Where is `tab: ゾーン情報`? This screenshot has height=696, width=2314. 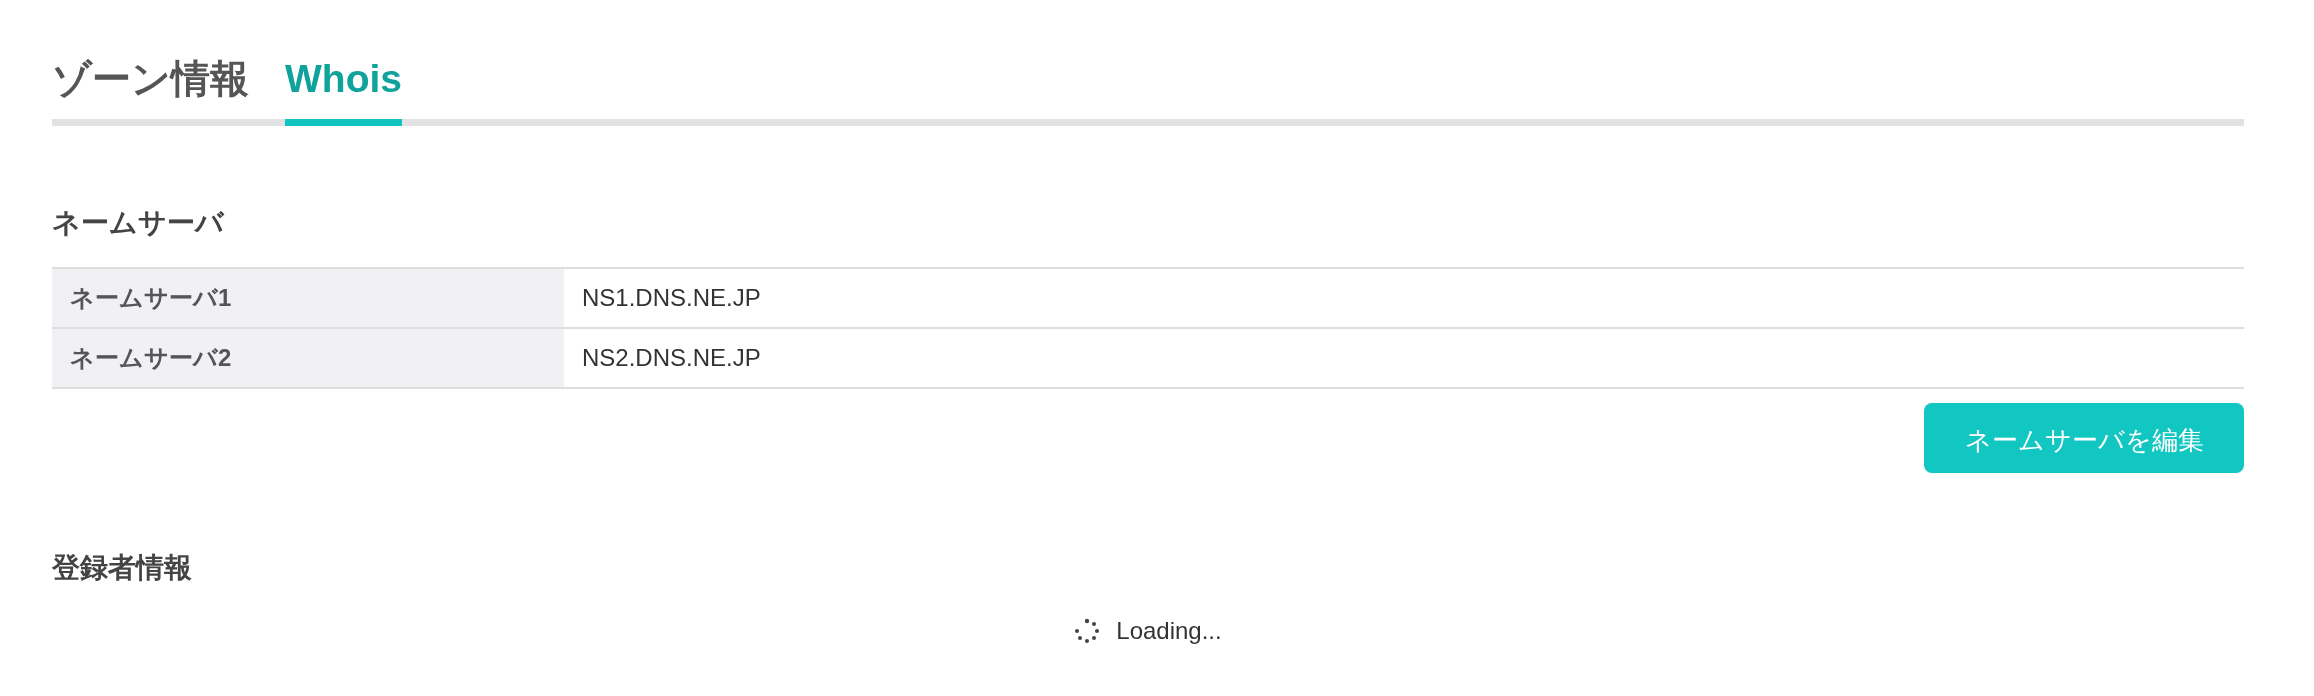 tab: ゾーン情報 is located at coordinates (150, 91).